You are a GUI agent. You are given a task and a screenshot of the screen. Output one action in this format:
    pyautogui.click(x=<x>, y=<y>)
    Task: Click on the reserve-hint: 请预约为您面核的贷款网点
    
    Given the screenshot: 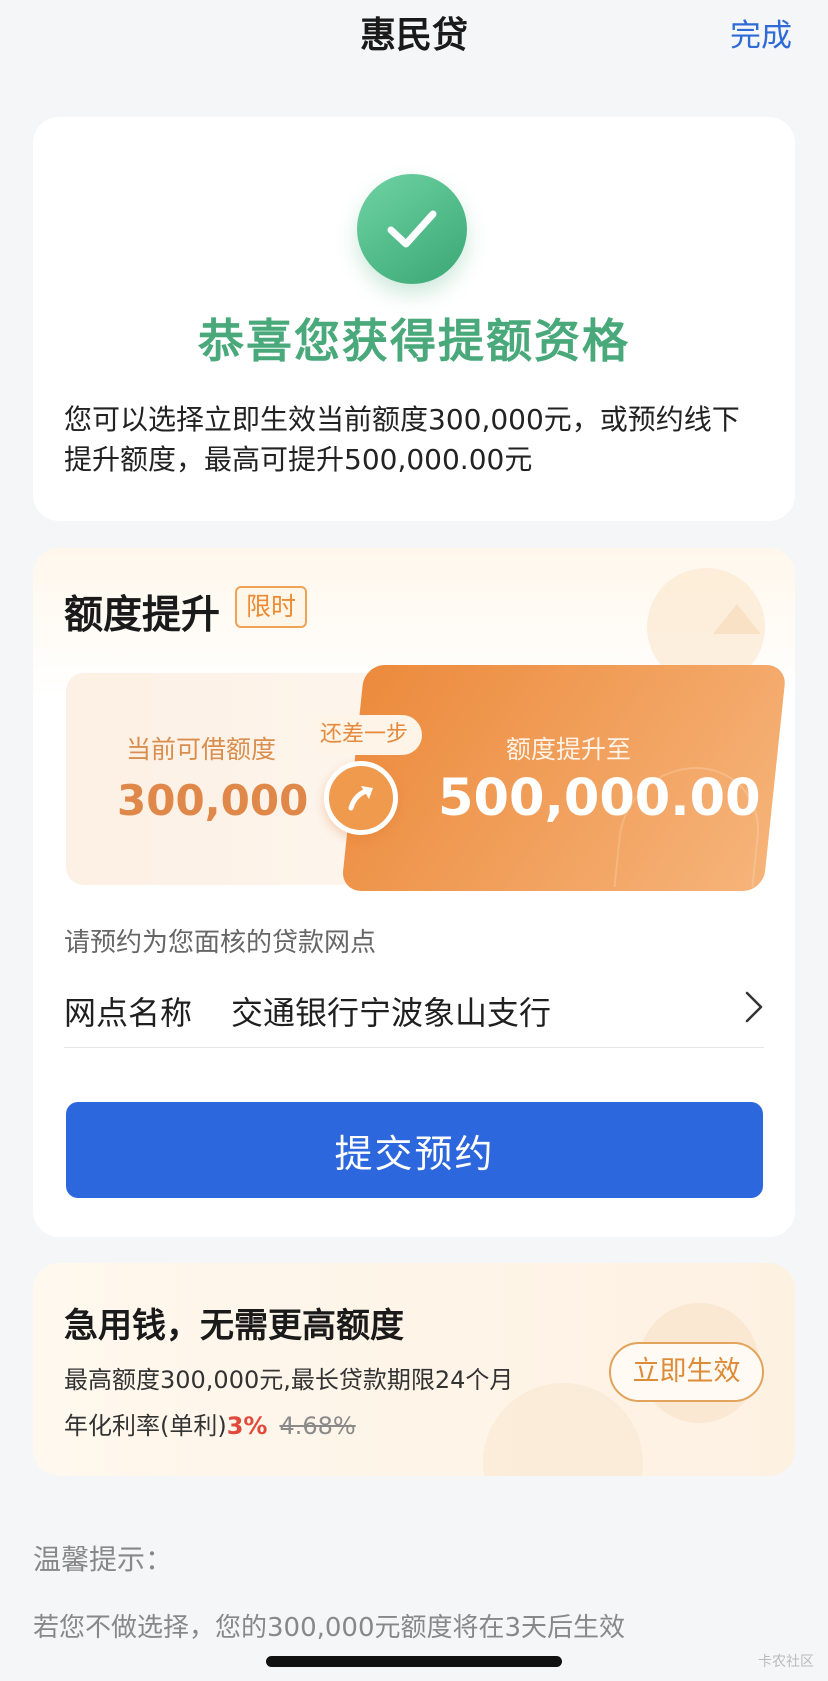 What is the action you would take?
    pyautogui.click(x=220, y=943)
    